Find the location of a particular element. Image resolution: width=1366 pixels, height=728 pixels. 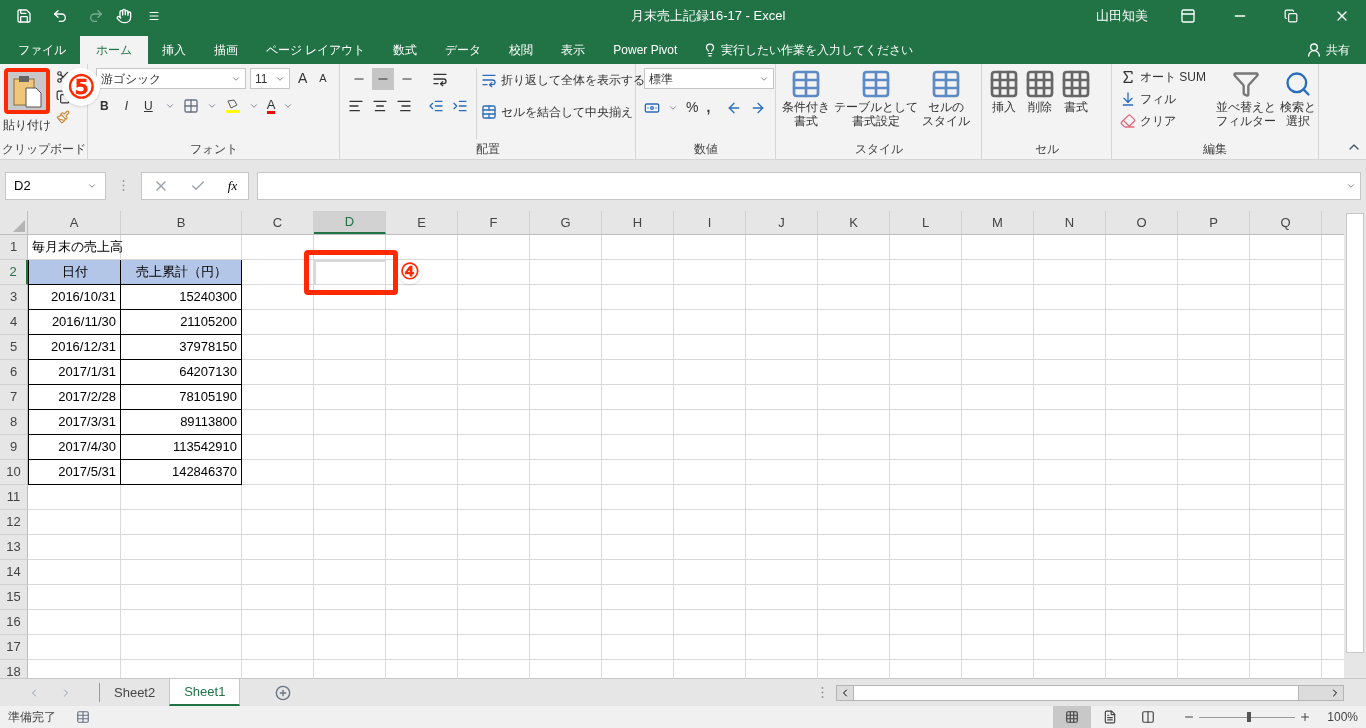

ribbon-button: 条件付き 書式 is located at coordinates (806, 103).